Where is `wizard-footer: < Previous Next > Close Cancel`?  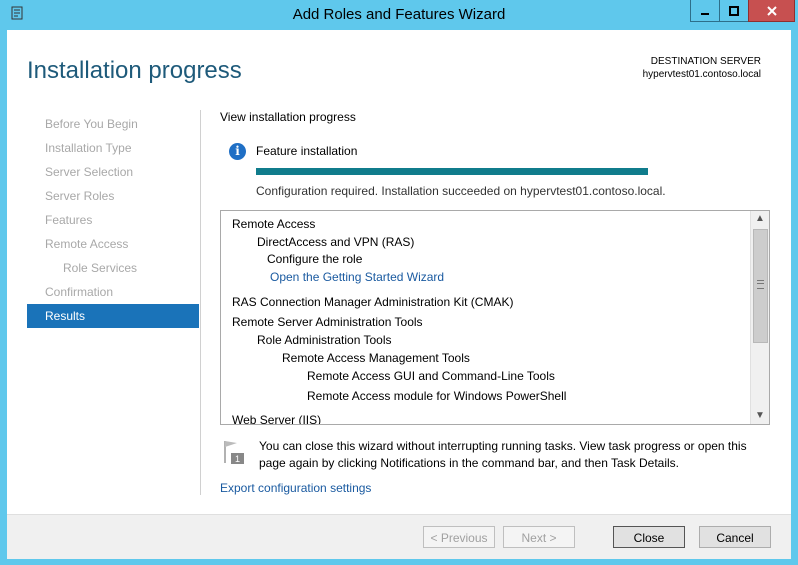 wizard-footer: < Previous Next > Close Cancel is located at coordinates (399, 536).